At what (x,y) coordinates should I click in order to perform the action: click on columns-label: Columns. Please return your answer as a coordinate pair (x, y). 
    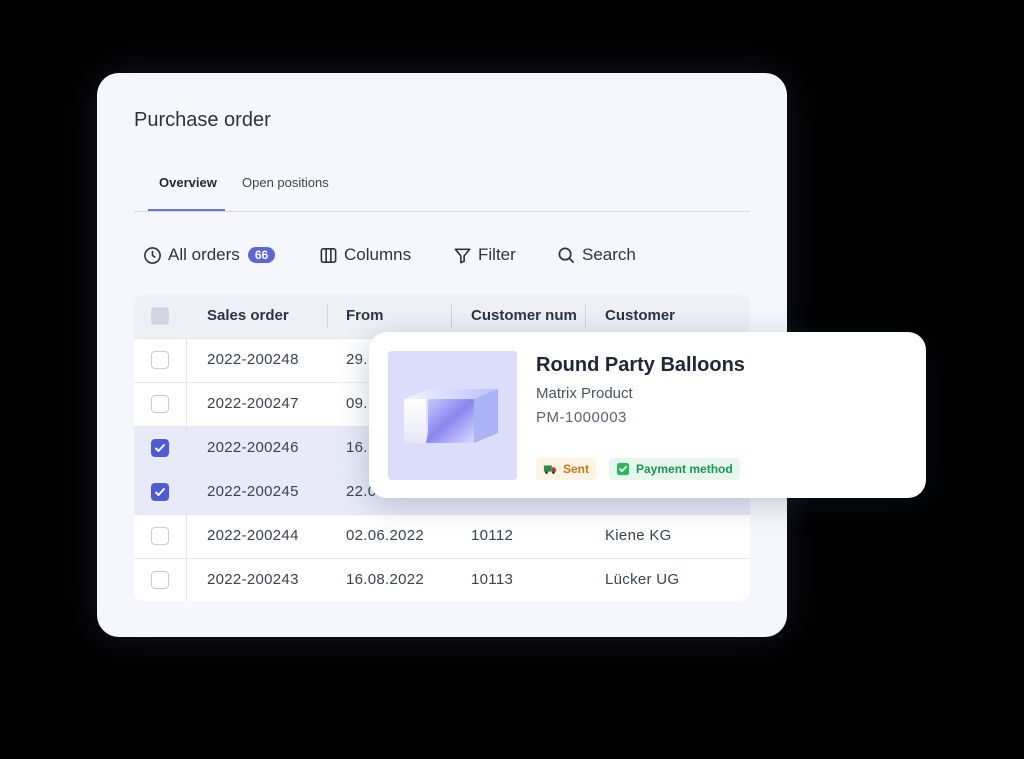
    Looking at the image, I should click on (378, 254).